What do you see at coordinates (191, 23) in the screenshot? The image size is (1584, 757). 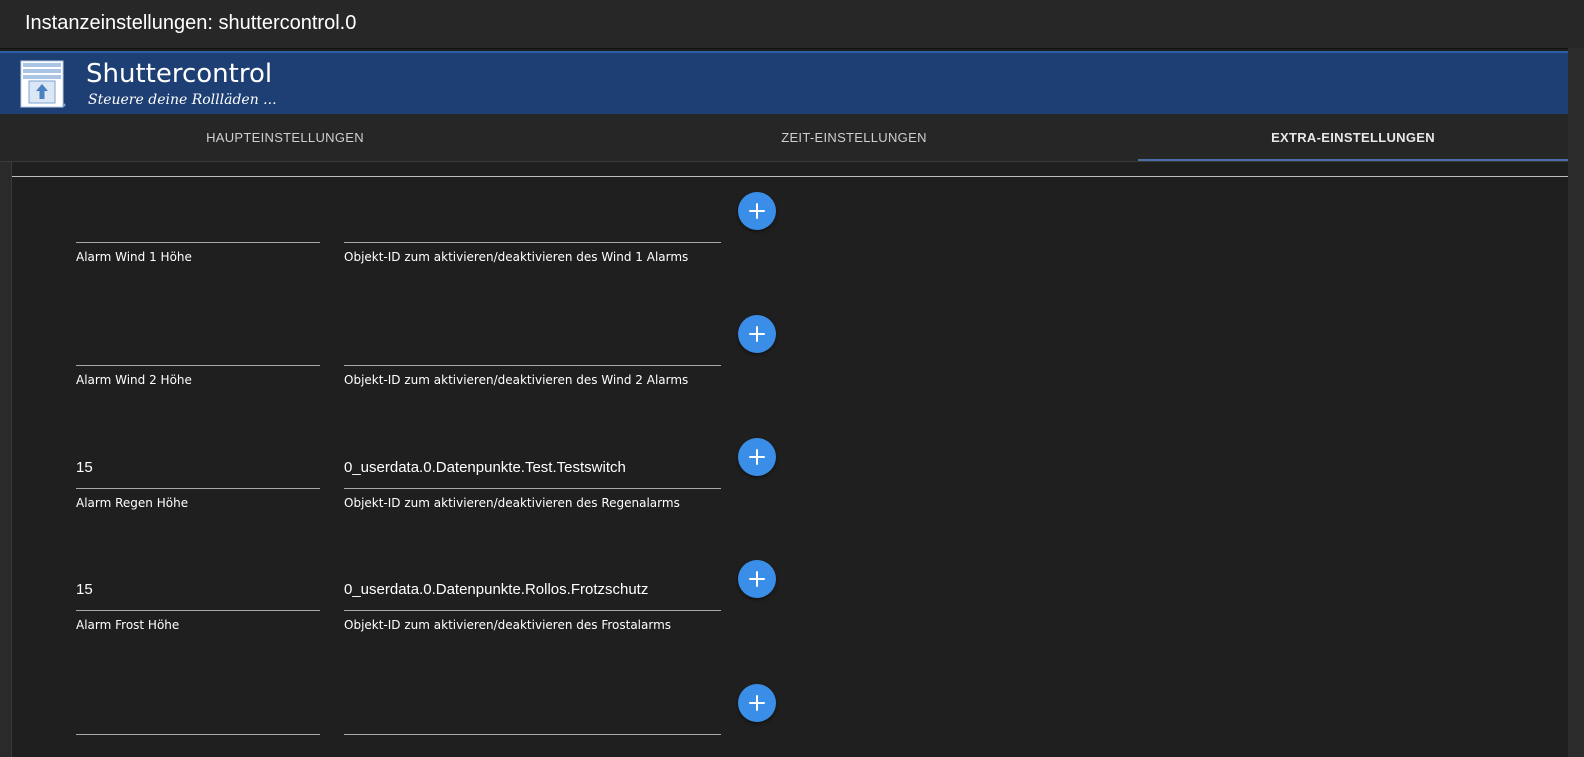 I see `window-title: Instanzeinstellungen: shuttercontrol.0` at bounding box center [191, 23].